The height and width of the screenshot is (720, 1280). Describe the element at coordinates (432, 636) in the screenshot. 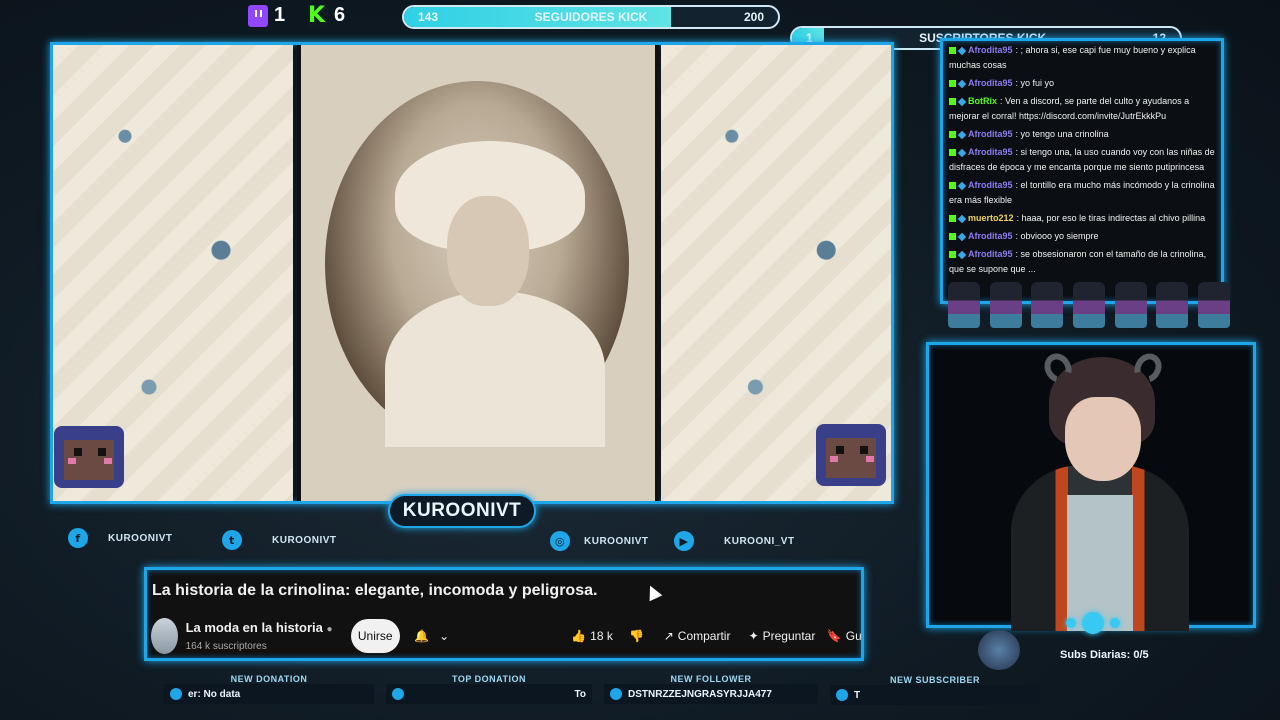

I see `notifications-button: 🔔 ⌄` at that location.